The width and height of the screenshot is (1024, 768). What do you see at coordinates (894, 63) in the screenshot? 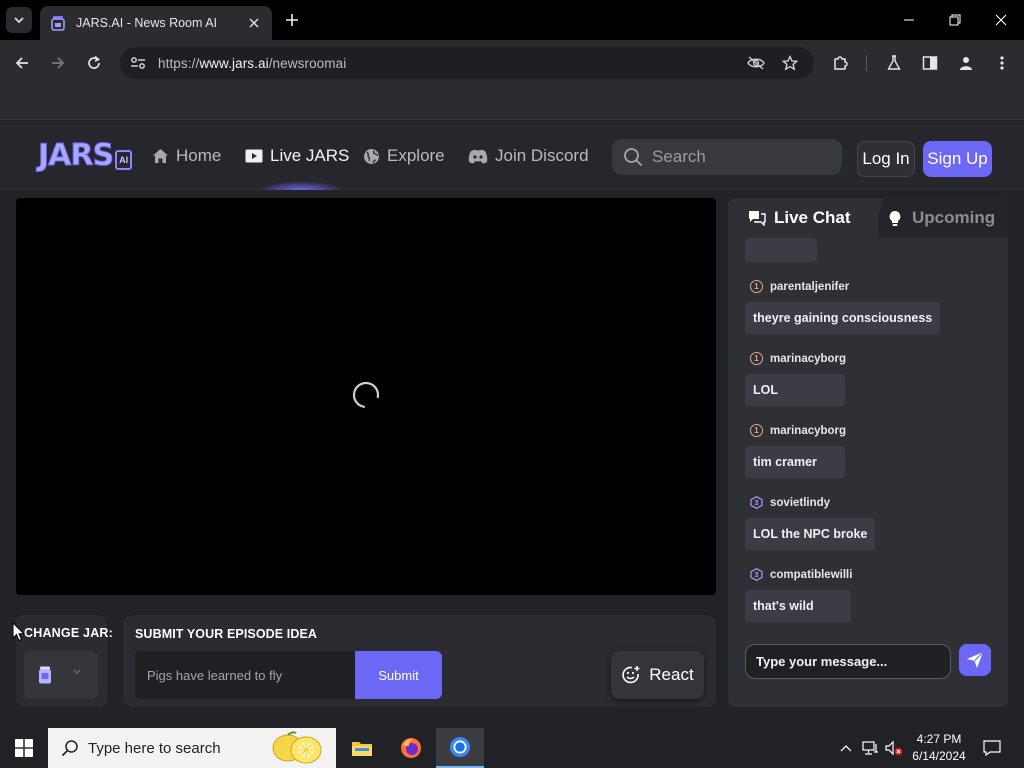
I see `labs-flask-icon` at bounding box center [894, 63].